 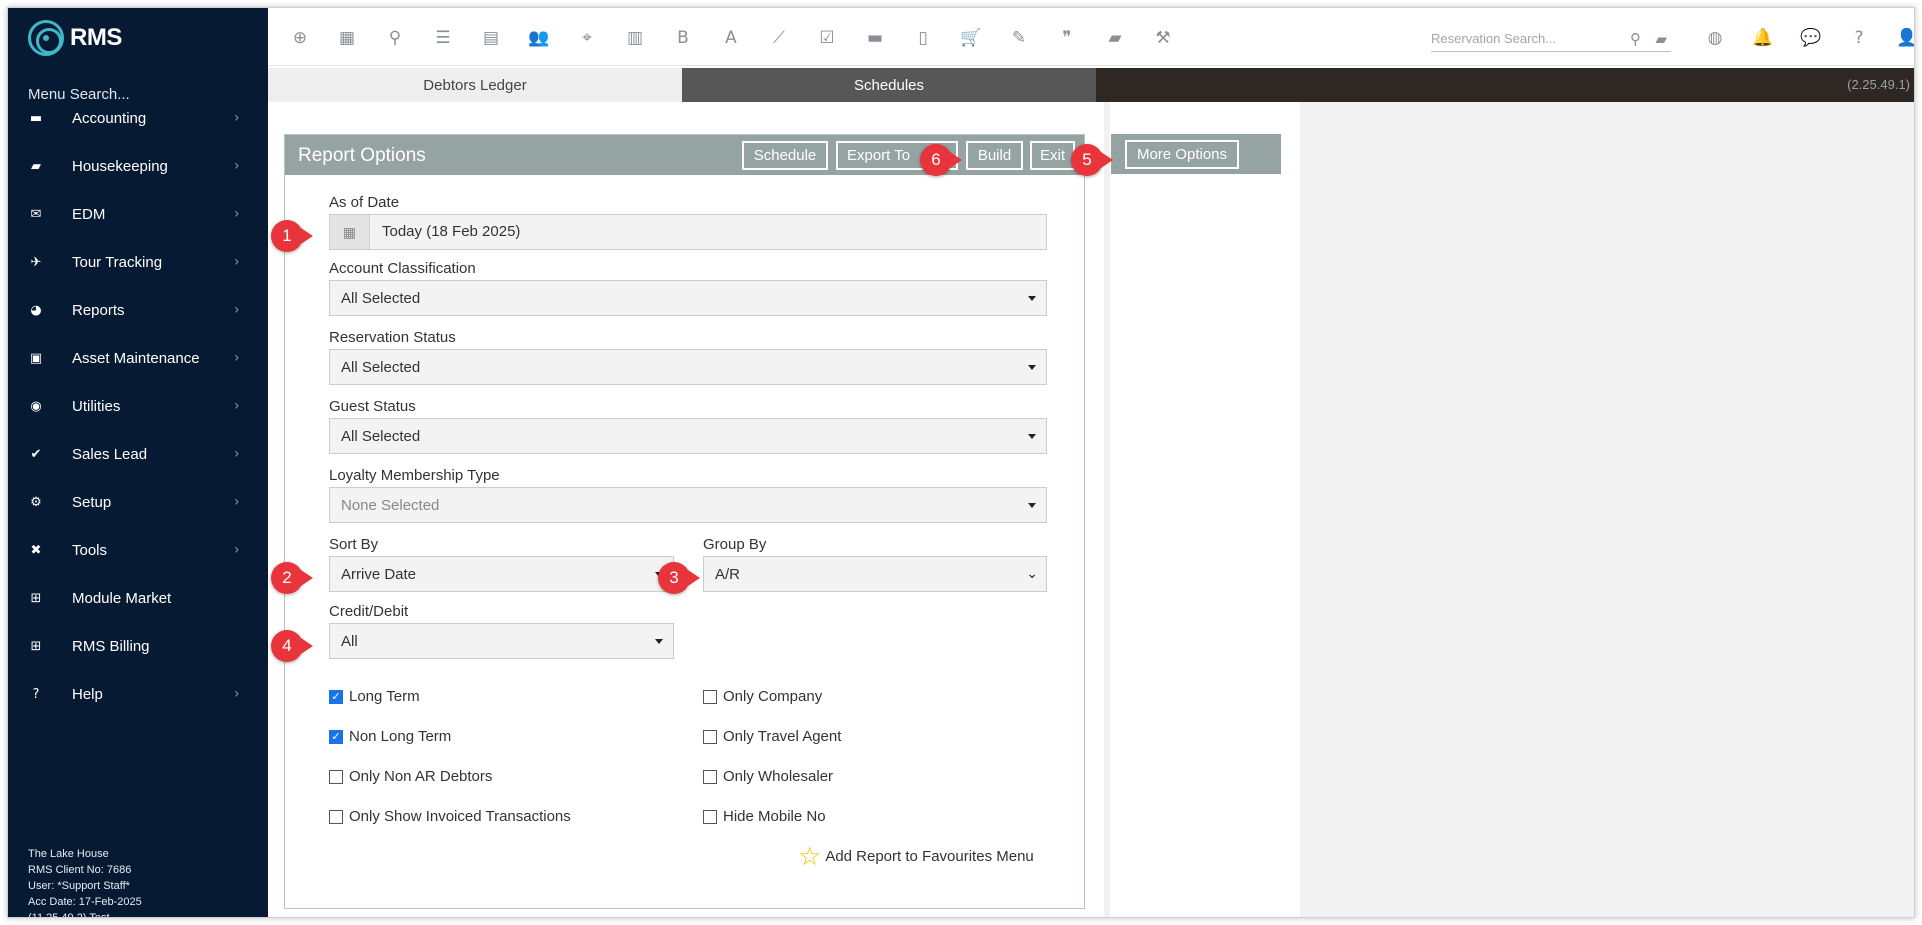 What do you see at coordinates (138, 598) in the screenshot?
I see `sidebar-item-module-market: ⊞ Module Market` at bounding box center [138, 598].